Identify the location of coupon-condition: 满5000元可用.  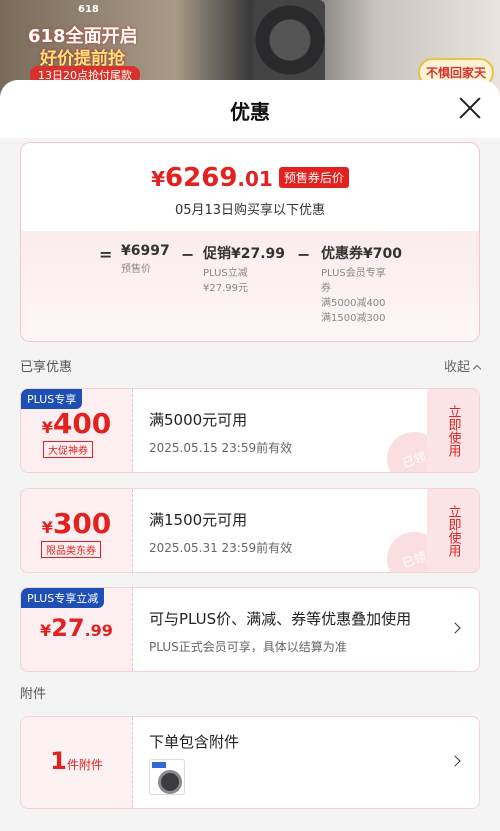
(198, 420).